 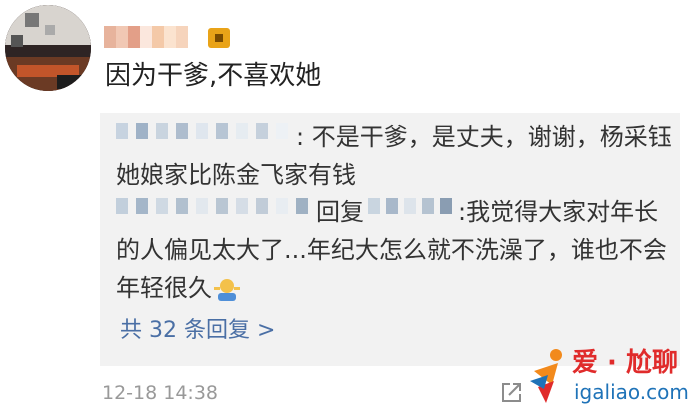 What do you see at coordinates (160, 393) in the screenshot?
I see `comment-timestamp: 12-18 14:38` at bounding box center [160, 393].